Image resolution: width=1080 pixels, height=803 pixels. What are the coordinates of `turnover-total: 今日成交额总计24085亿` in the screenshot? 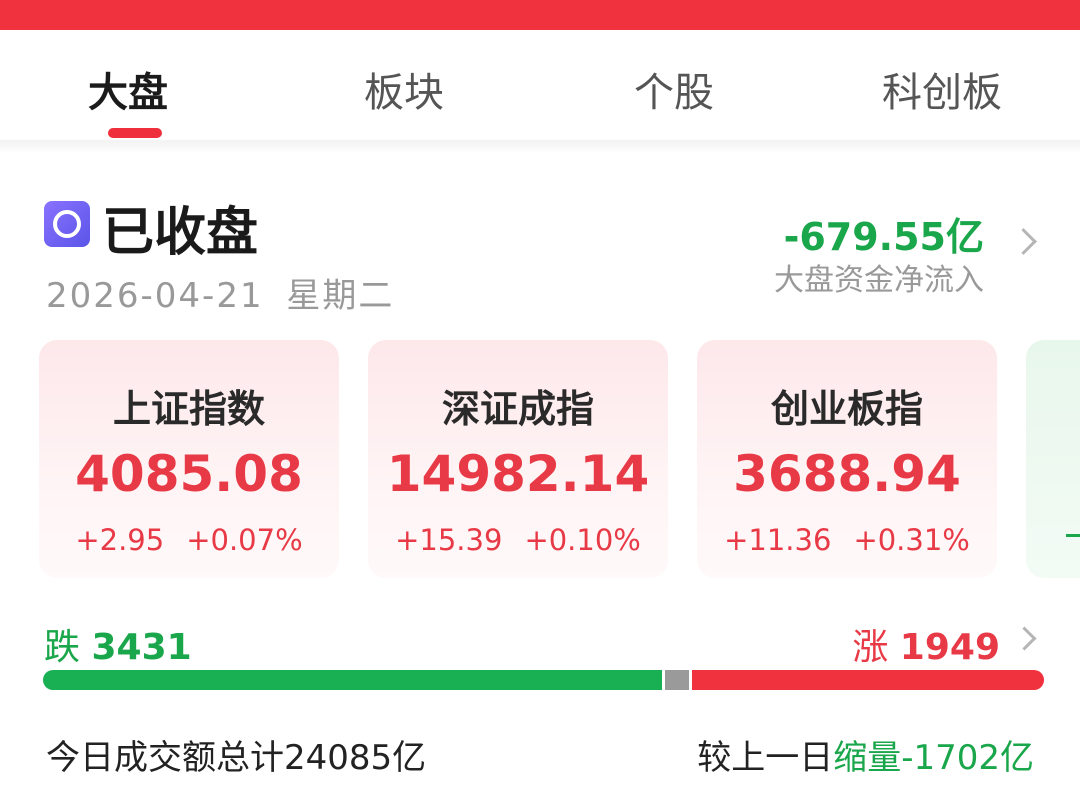 It's located at (236, 754).